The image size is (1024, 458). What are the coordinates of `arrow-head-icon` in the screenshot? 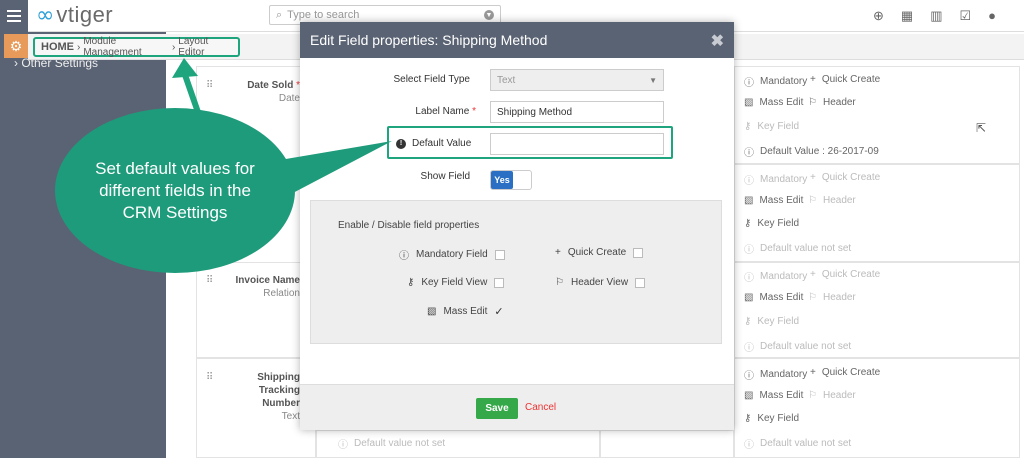 It's located at (185, 68).